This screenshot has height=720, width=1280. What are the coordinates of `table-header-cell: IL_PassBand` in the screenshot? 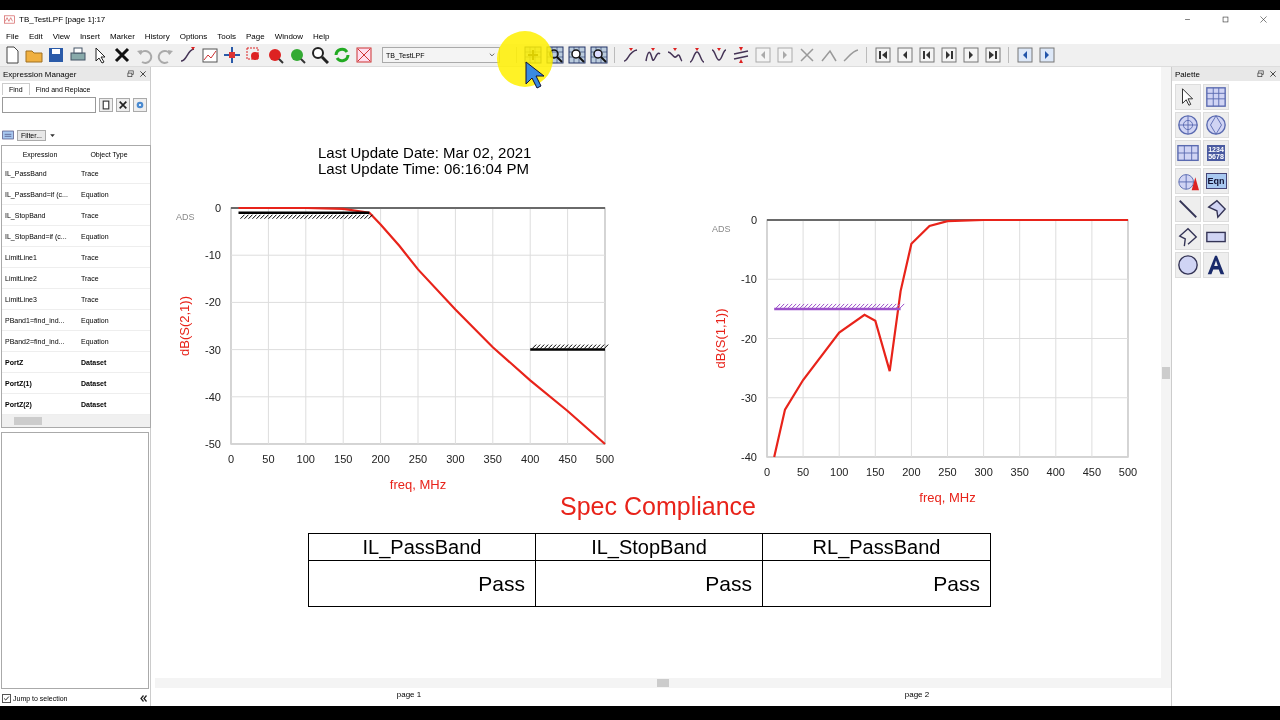 It's located at (422, 547).